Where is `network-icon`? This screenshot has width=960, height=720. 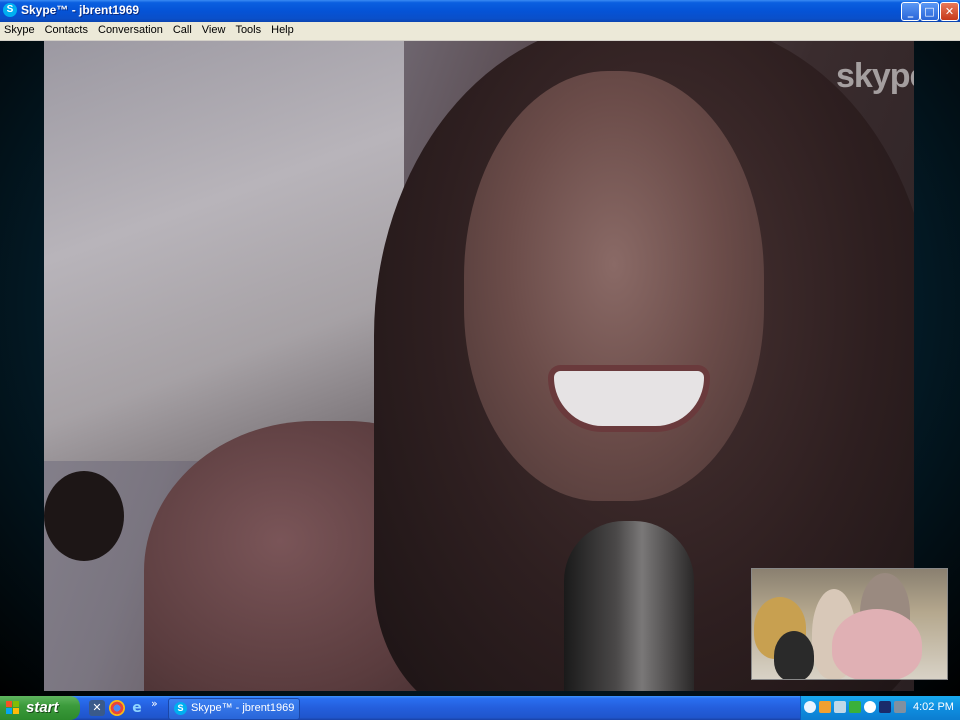
network-icon is located at coordinates (840, 707).